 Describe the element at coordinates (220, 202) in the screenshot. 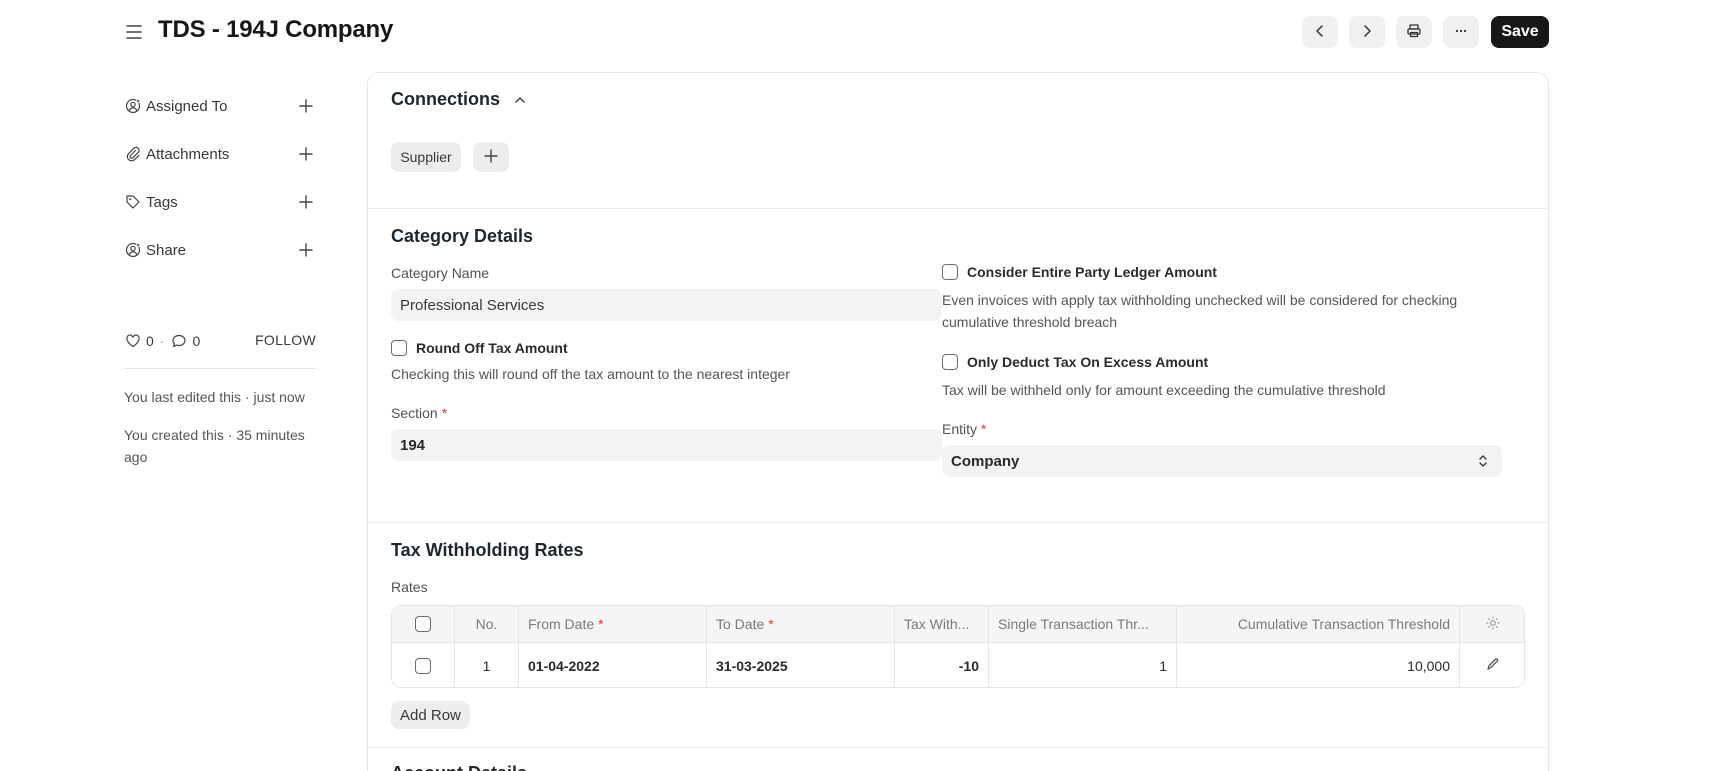

I see `sidebar-item-tags: Tags` at that location.